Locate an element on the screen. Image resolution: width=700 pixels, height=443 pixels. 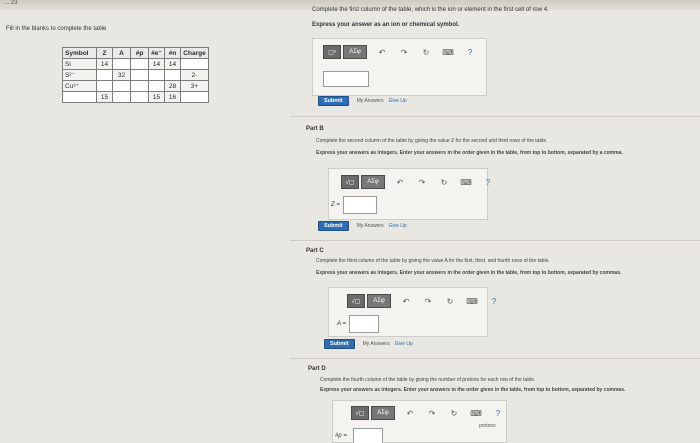
part-a-toolbar: ▢ⁿ AΣφ ↶ ↷ ↻ ⌨ ? is located at coordinates (400, 52).